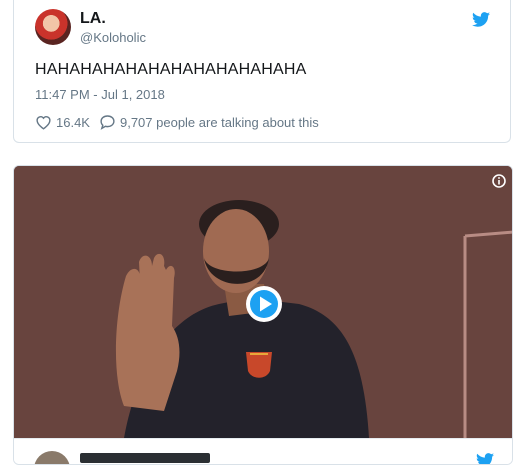  Describe the element at coordinates (145, 458) in the screenshot. I see `display-name` at that location.